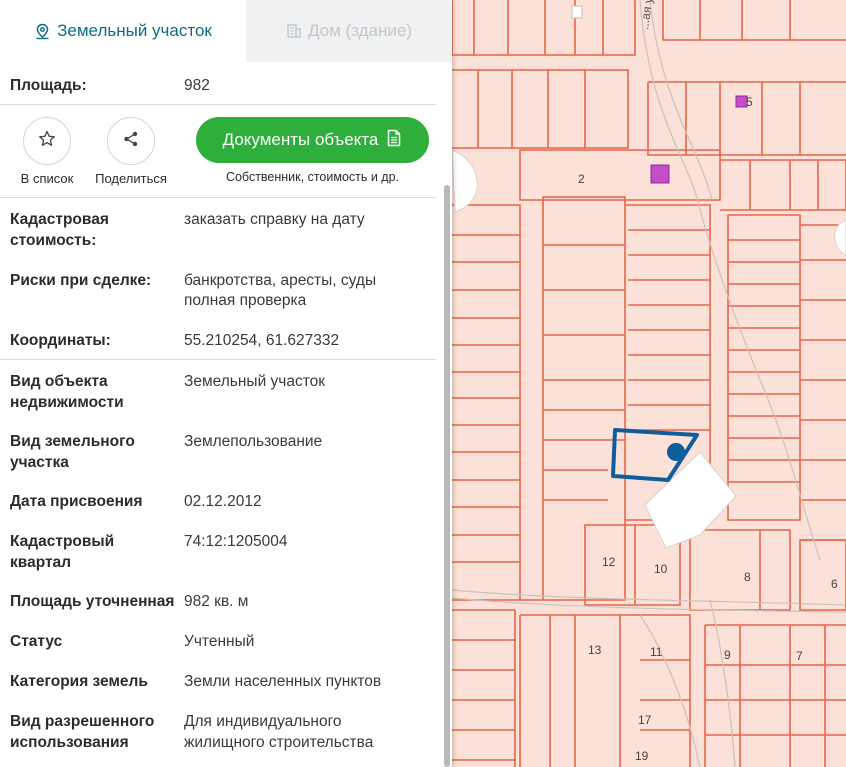 This screenshot has width=846, height=767. What do you see at coordinates (581, 179) in the screenshot?
I see `parcel-number: 2` at bounding box center [581, 179].